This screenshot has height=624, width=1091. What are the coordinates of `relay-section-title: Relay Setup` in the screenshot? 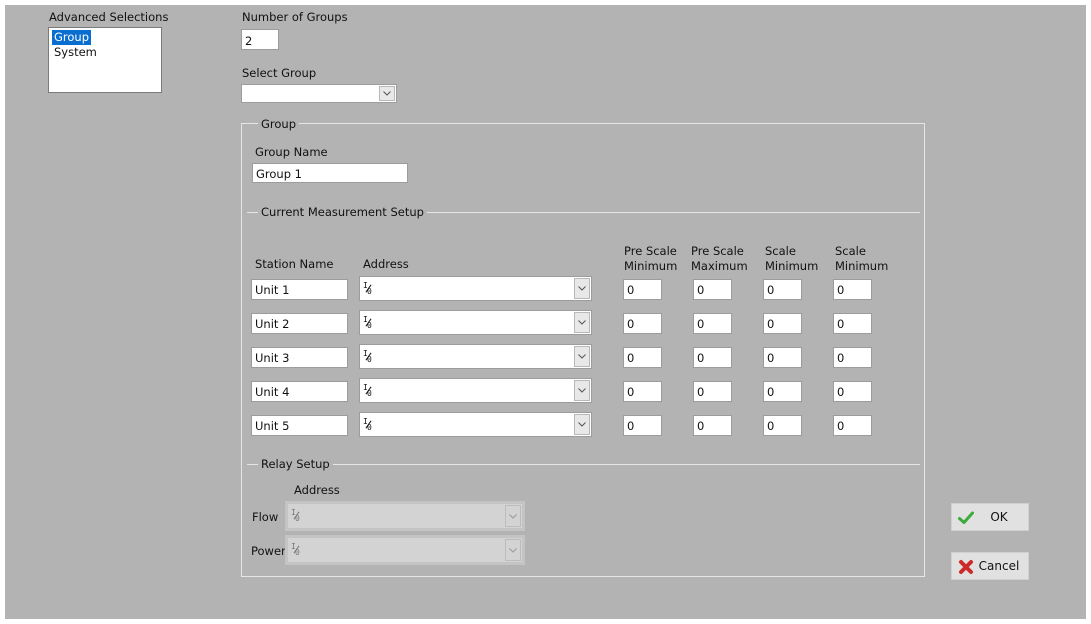 It's located at (295, 464).